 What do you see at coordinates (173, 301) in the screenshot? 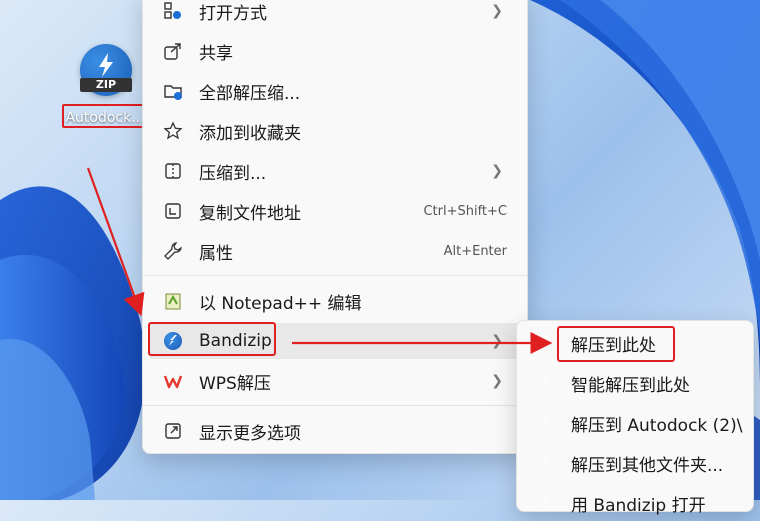
I see `notepad-plus-plus-icon` at bounding box center [173, 301].